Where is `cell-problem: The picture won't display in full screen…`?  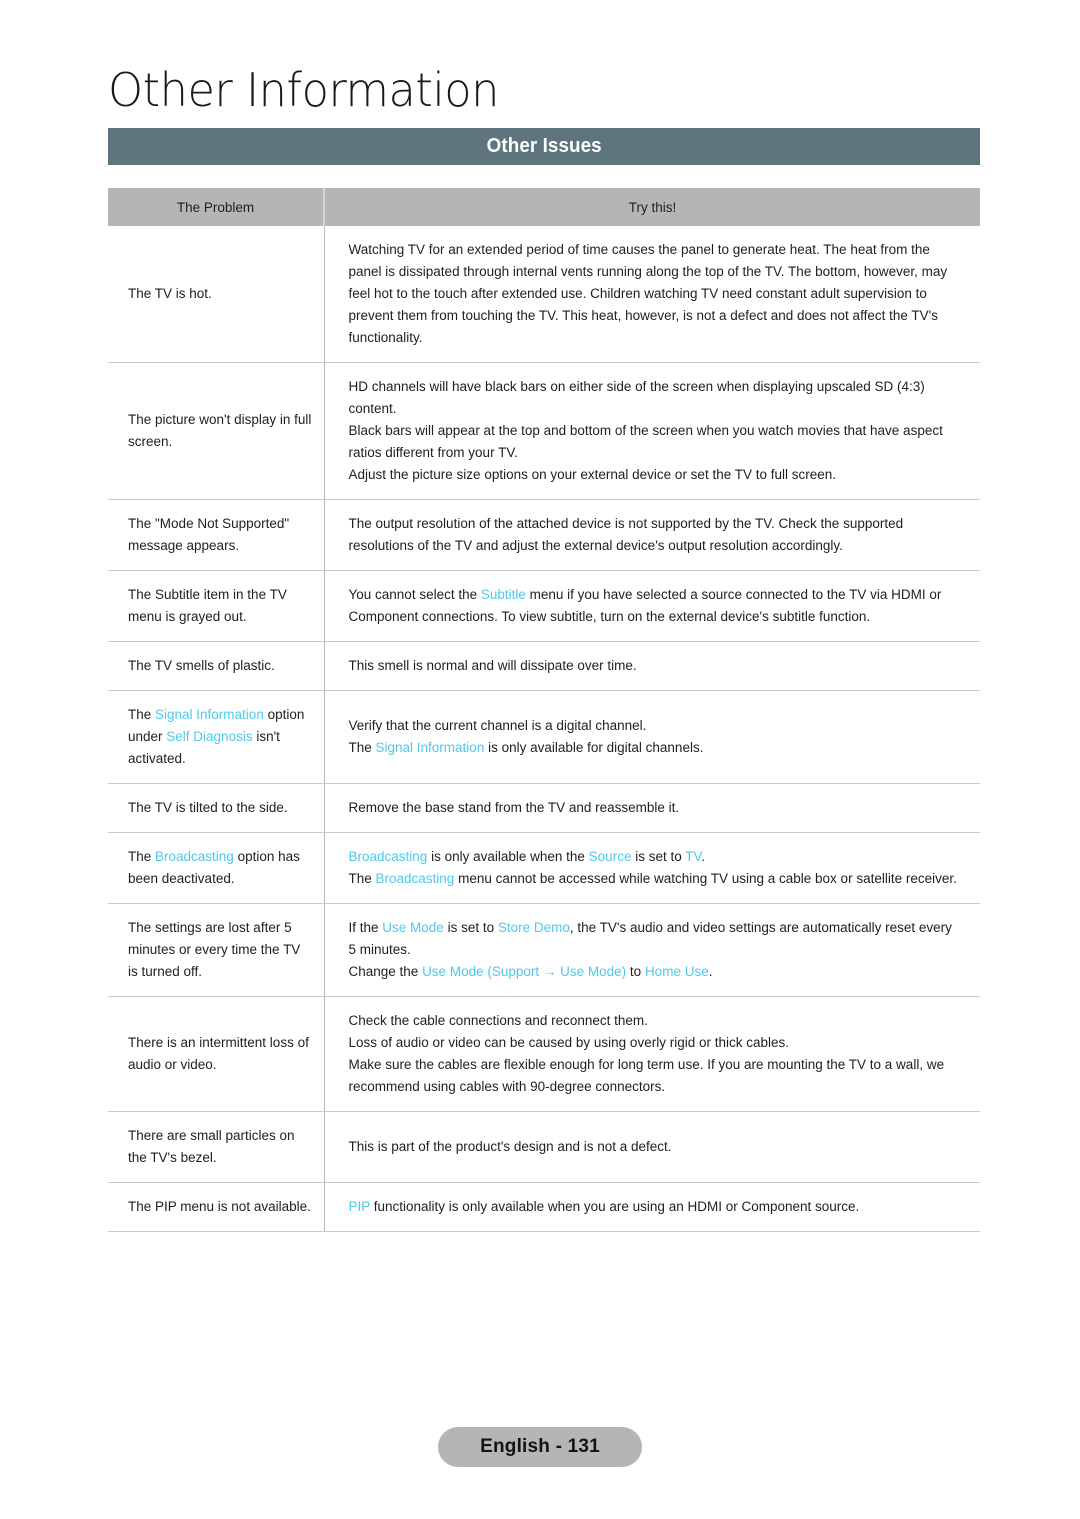
cell-problem: The picture won't display in full screen… is located at coordinates (216, 431).